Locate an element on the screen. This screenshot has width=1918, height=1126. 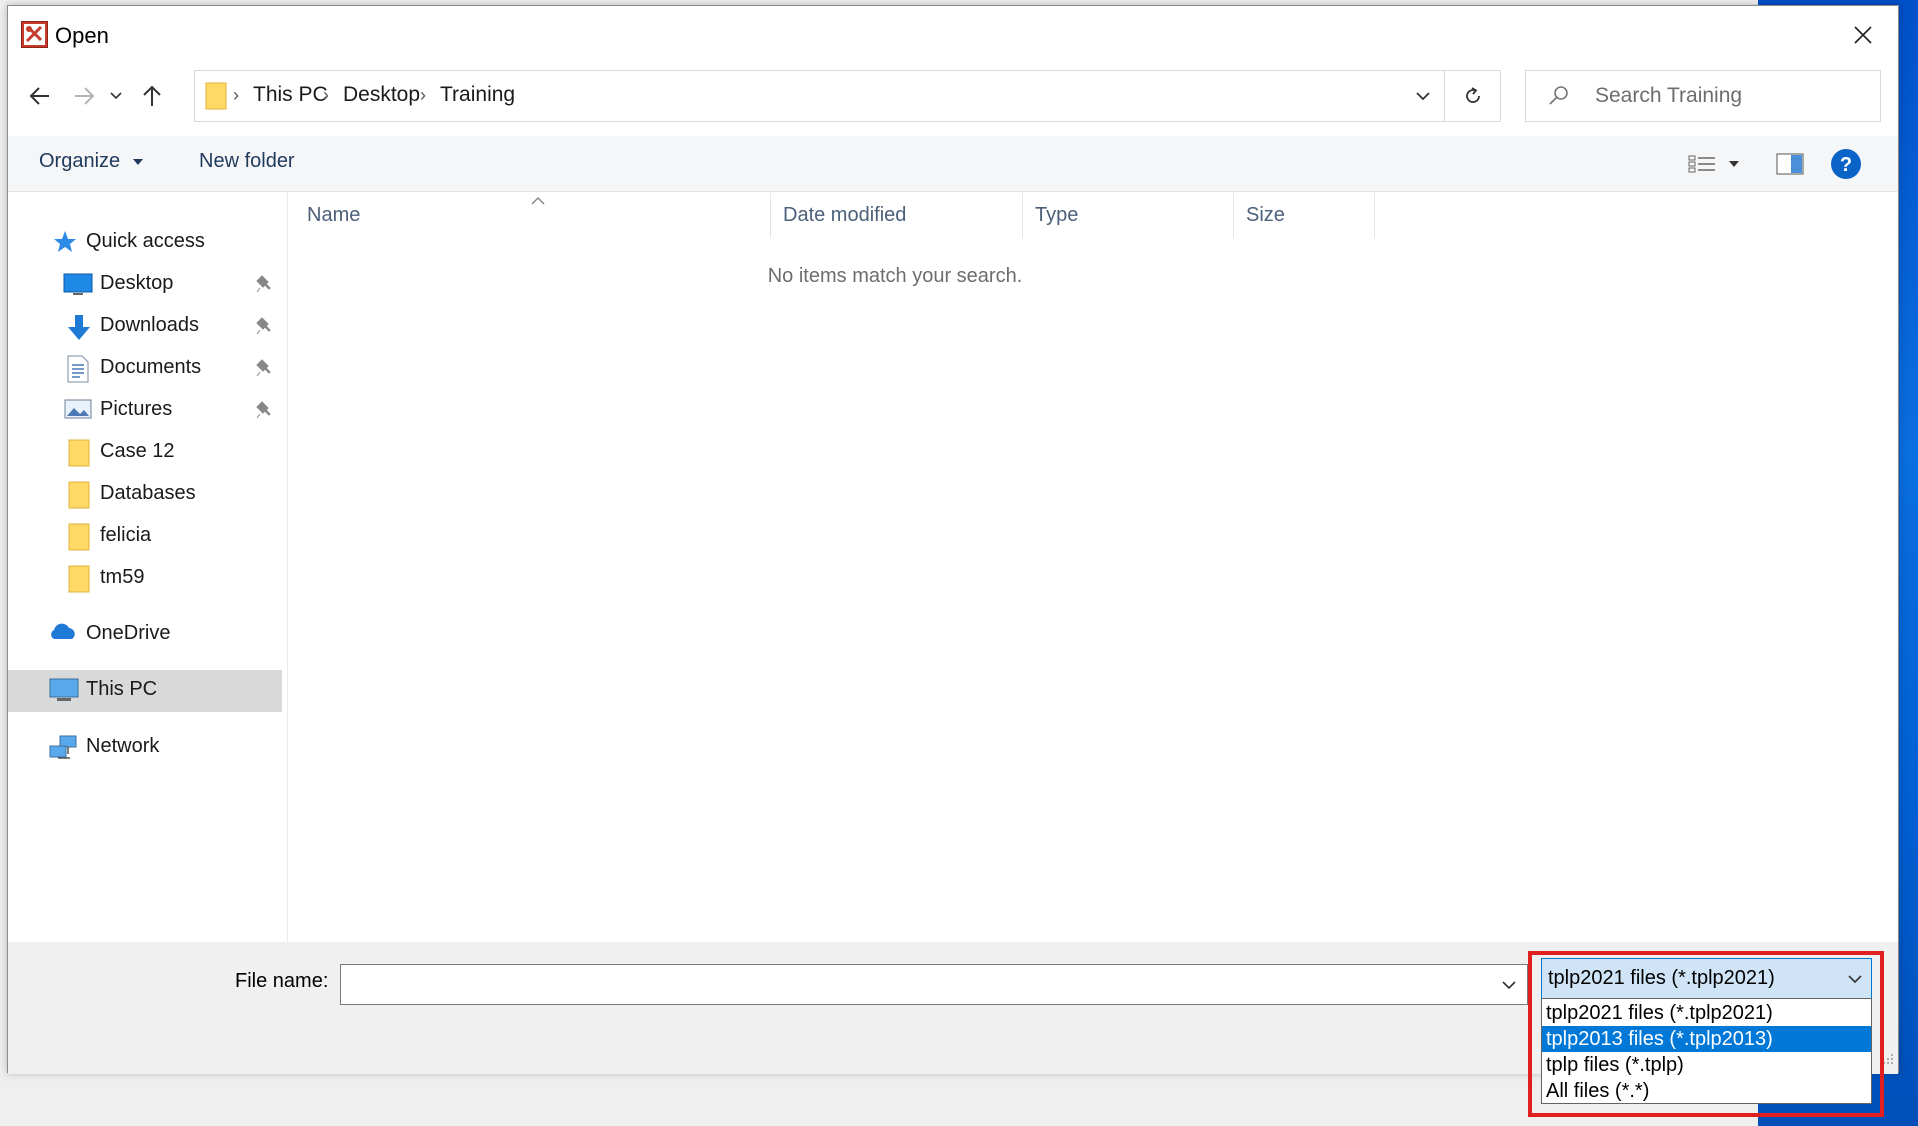
sort-ascending-icon is located at coordinates (538, 200).